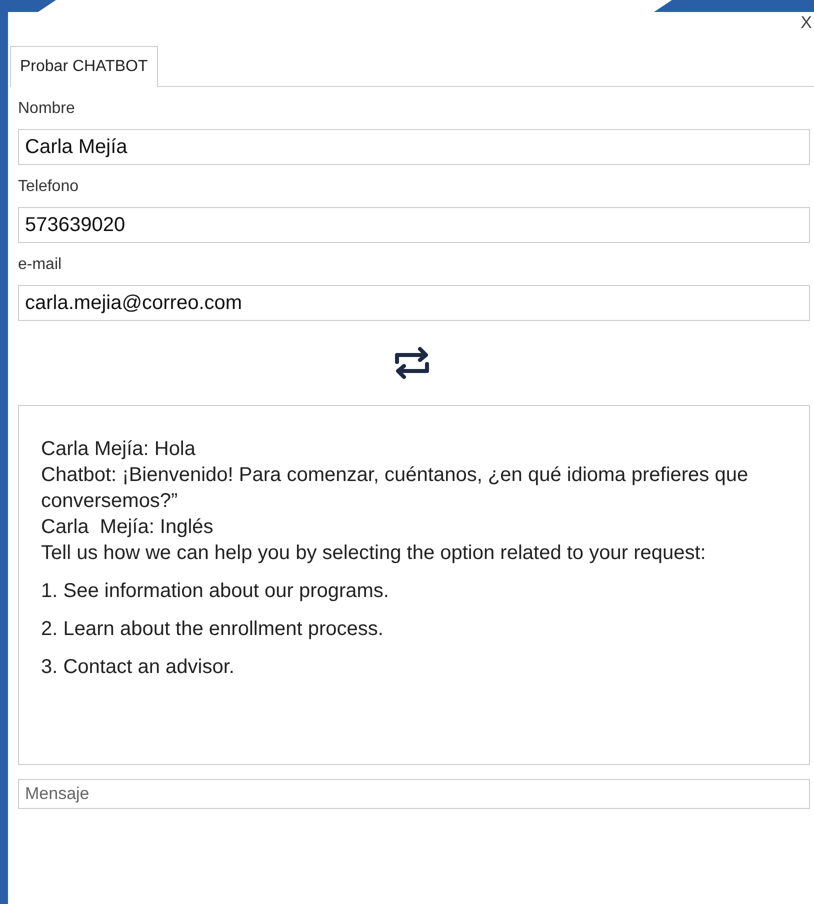  I want to click on chat-option: 3. Contact an advisor., so click(415, 667).